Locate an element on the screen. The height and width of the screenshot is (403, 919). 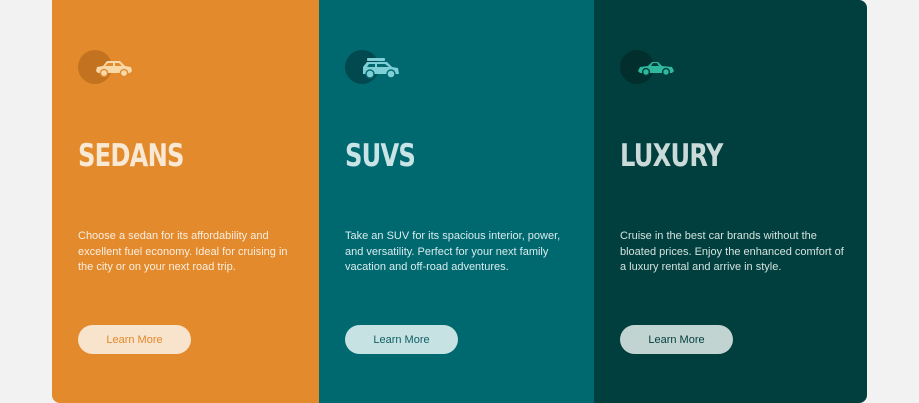
luxury-car-icon is located at coordinates (656, 69).